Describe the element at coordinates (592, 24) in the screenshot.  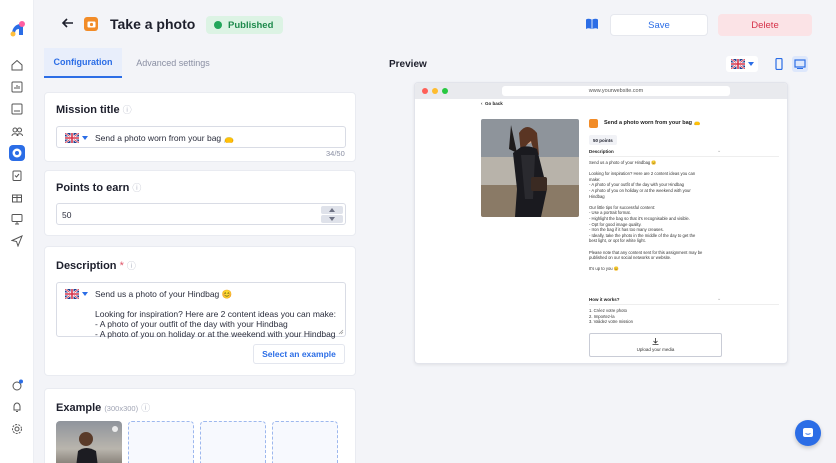
I see `book-icon` at that location.